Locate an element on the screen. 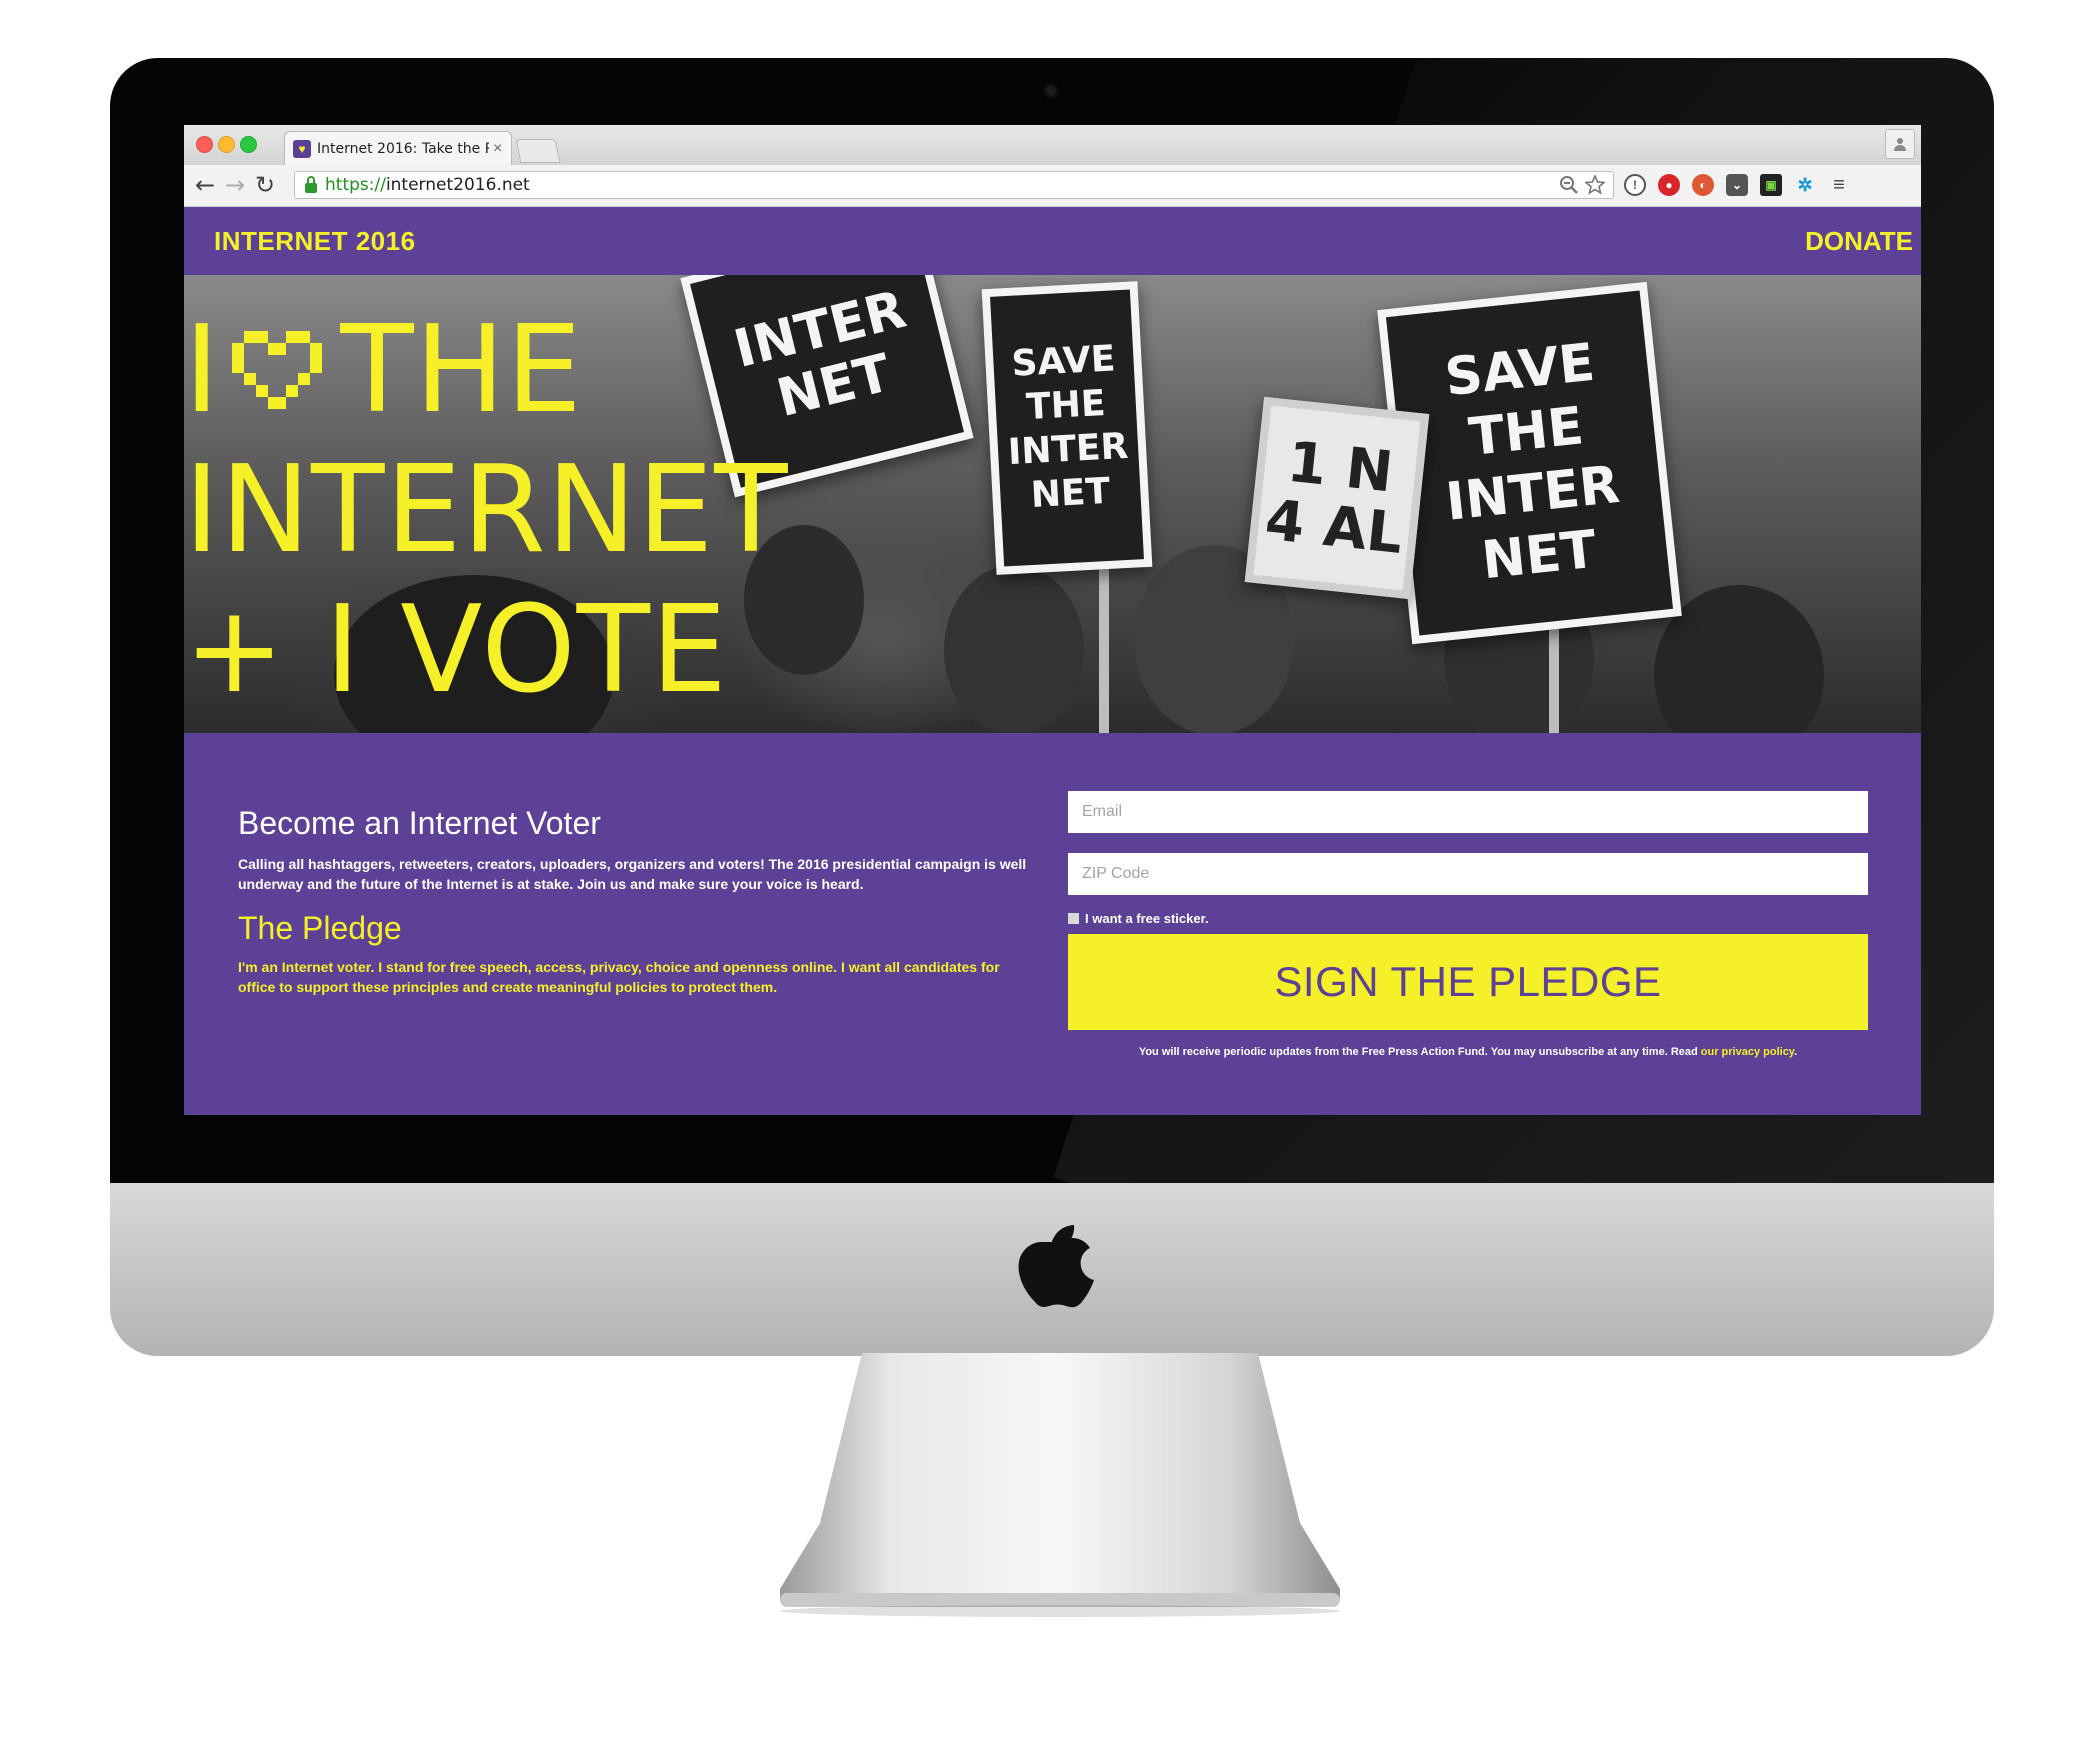 This screenshot has width=2100, height=1740. ublock-icon: ● is located at coordinates (1669, 185).